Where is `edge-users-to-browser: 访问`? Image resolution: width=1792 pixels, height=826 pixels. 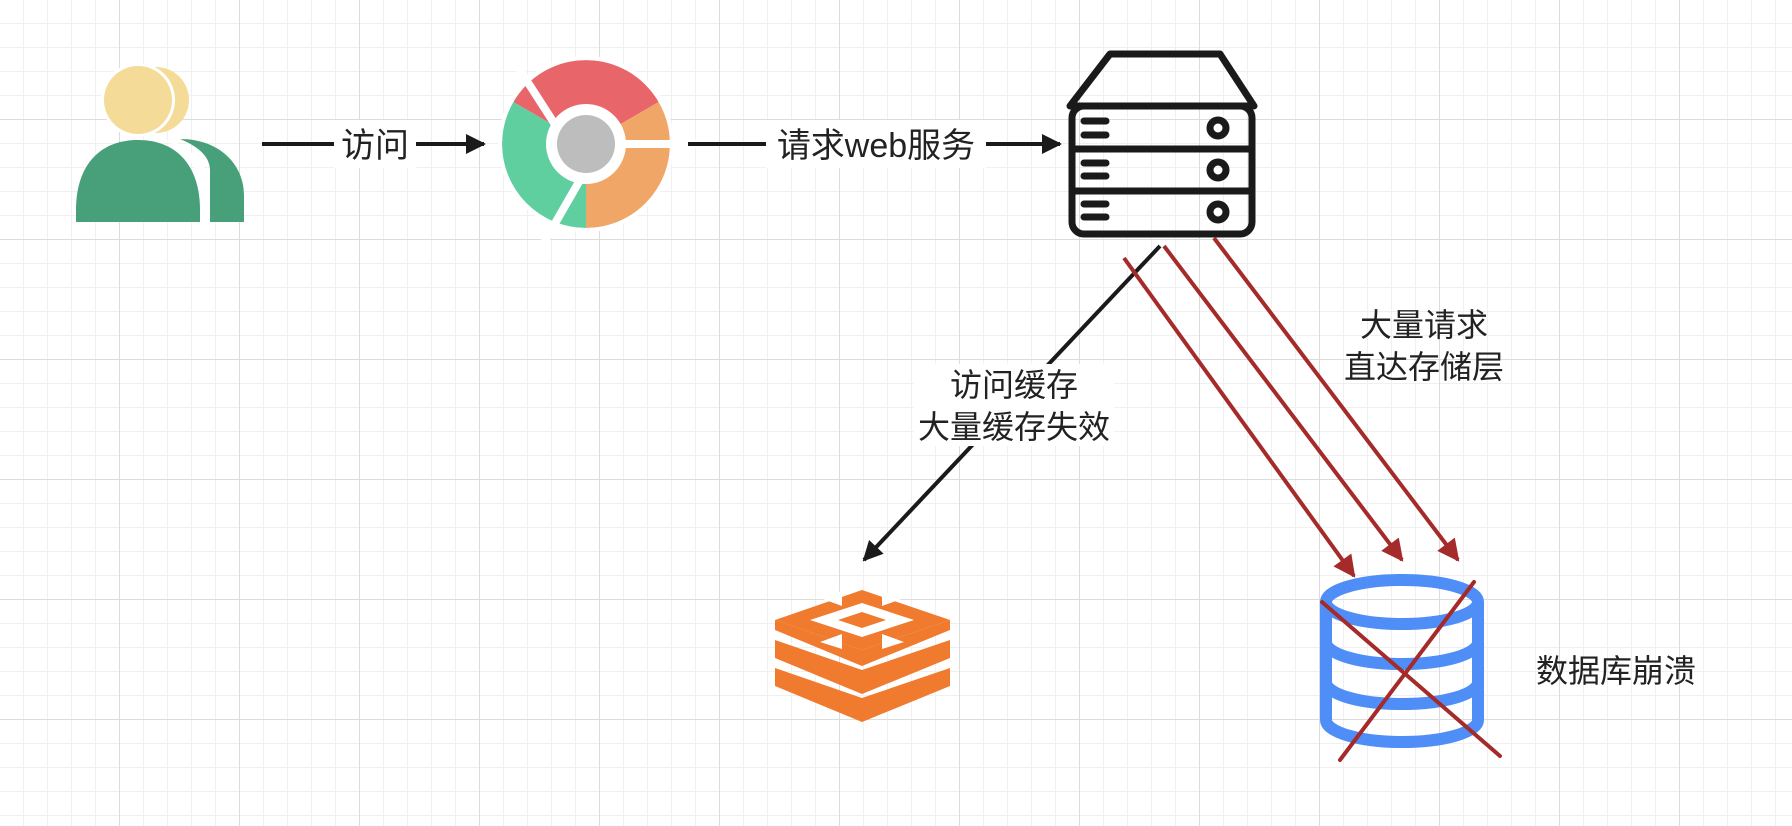 edge-users-to-browser: 访问 is located at coordinates (374, 144).